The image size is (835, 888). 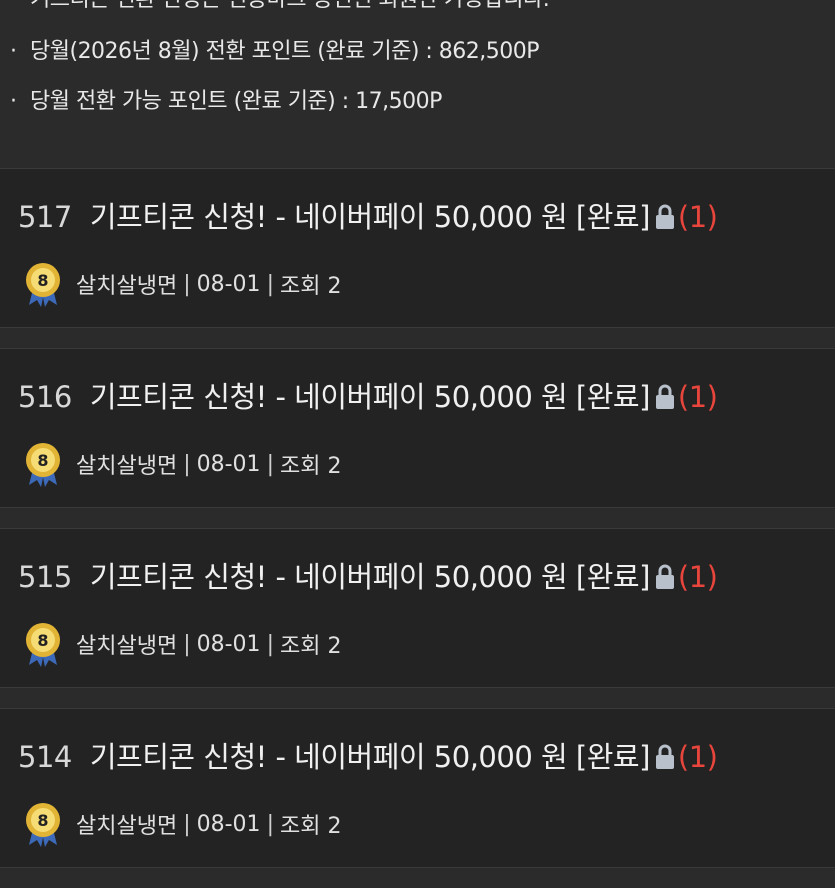 I want to click on post-number: 515, so click(x=45, y=577).